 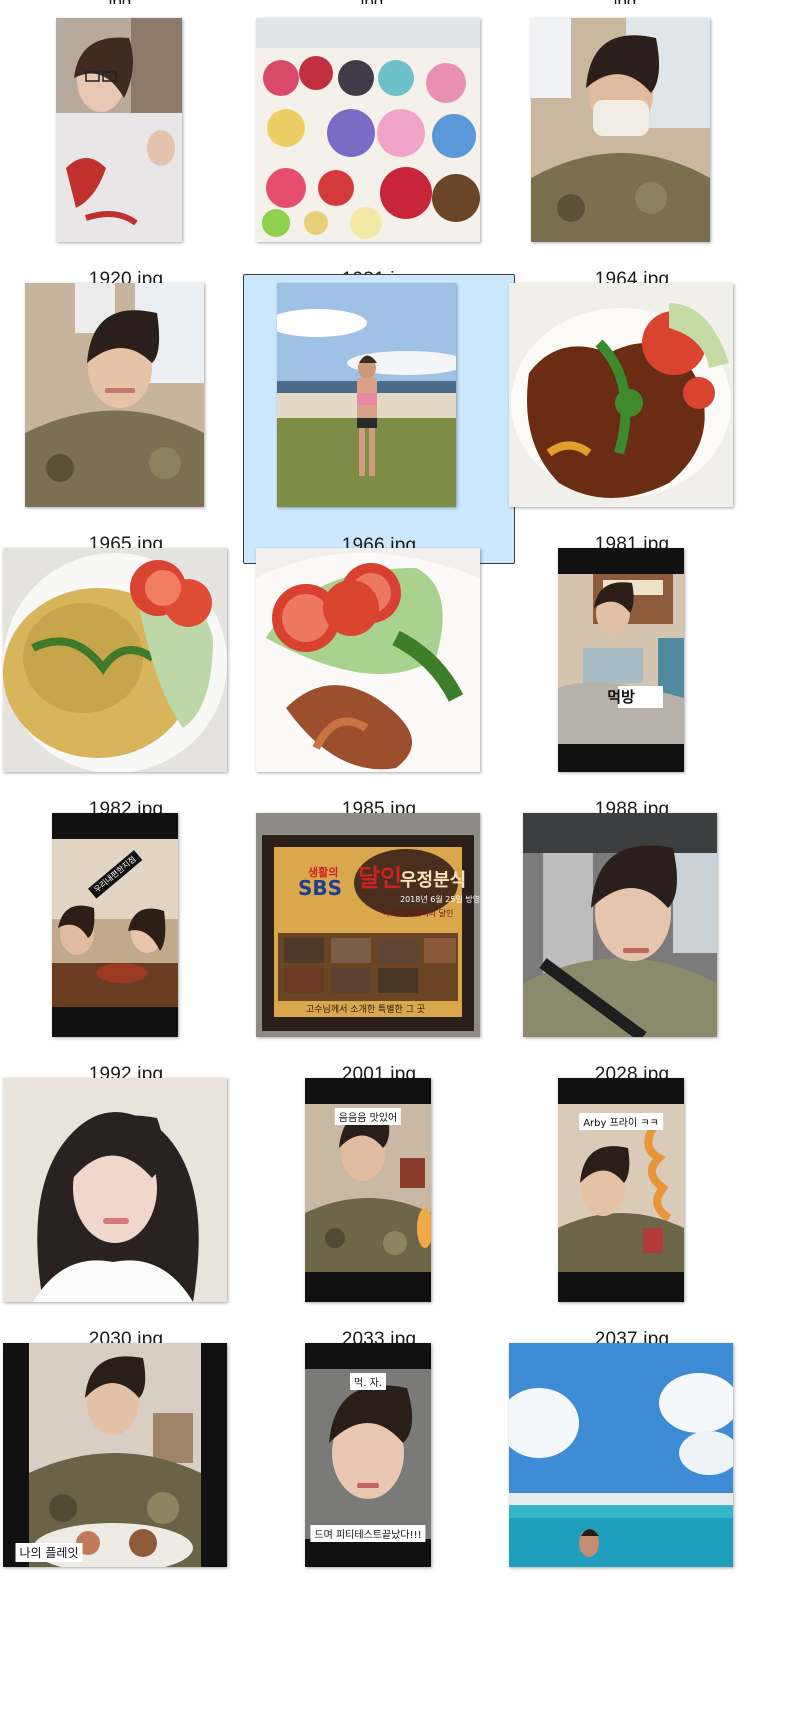 I want to click on thumbnail-caption-text: Arby 프라이 ㅋㅋ, so click(x=621, y=1121).